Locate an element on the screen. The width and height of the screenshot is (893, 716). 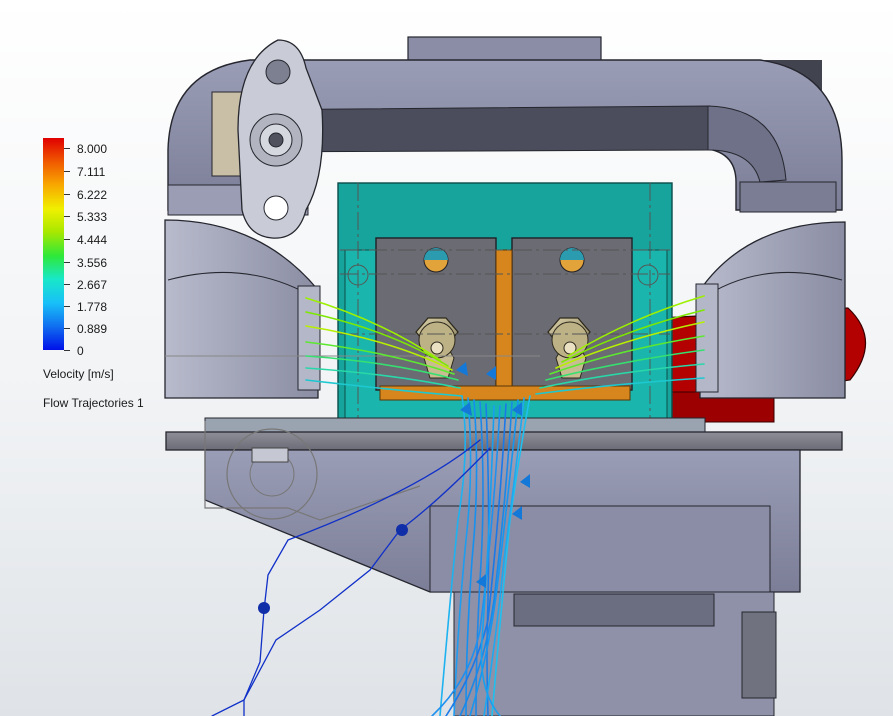
tick-label-3556: 3.556 is located at coordinates (92, 263).